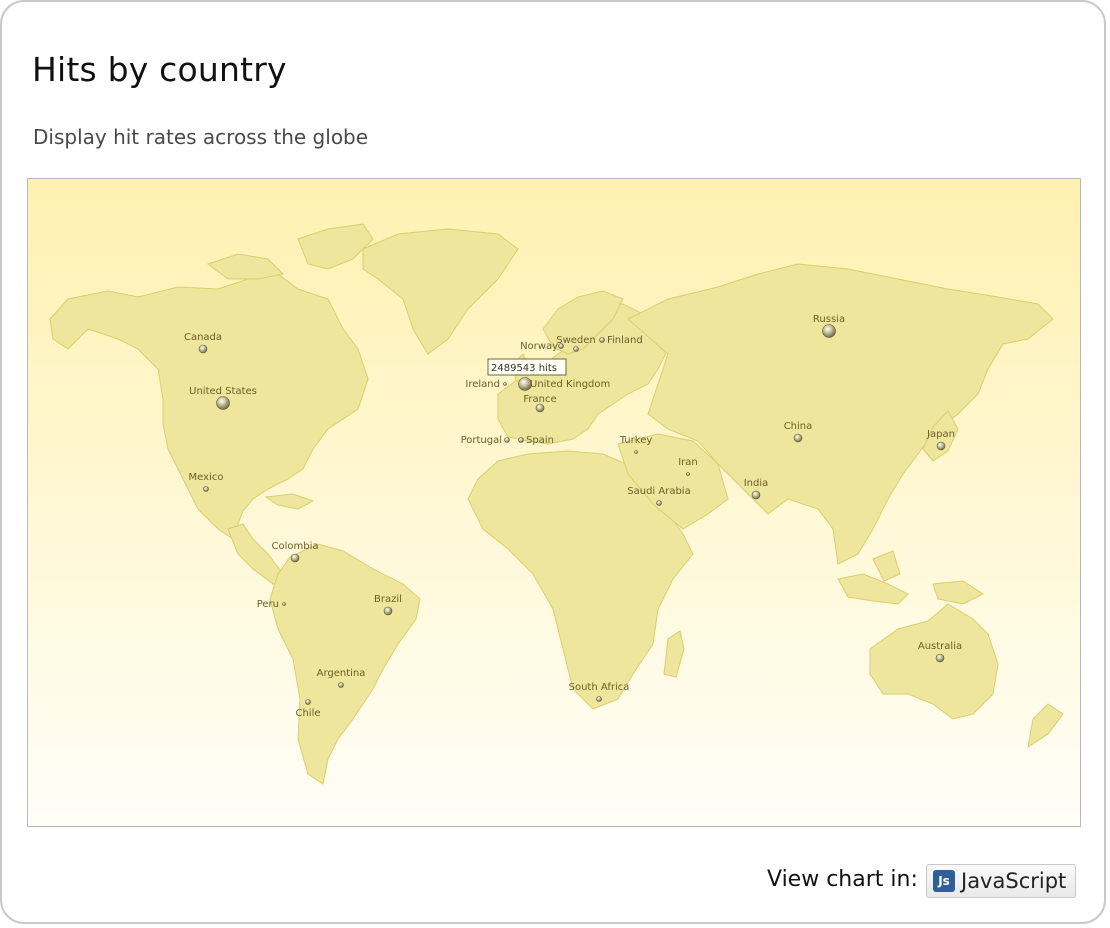  Describe the element at coordinates (570, 384) in the screenshot. I see `marker-label-united-kingdom: United Kingdom` at that location.